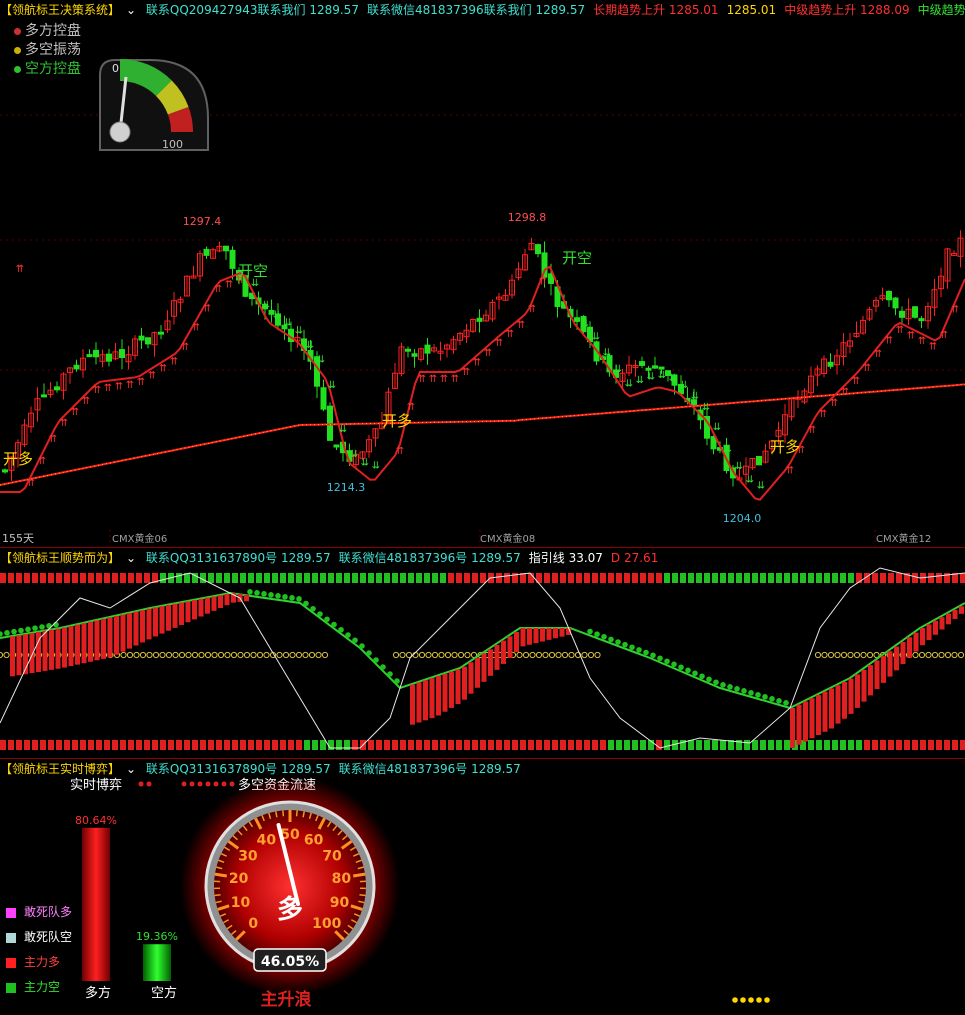 This screenshot has height=1015, width=965. Describe the element at coordinates (39, 990) in the screenshot. I see `legend-main-bear: 主力空` at that location.